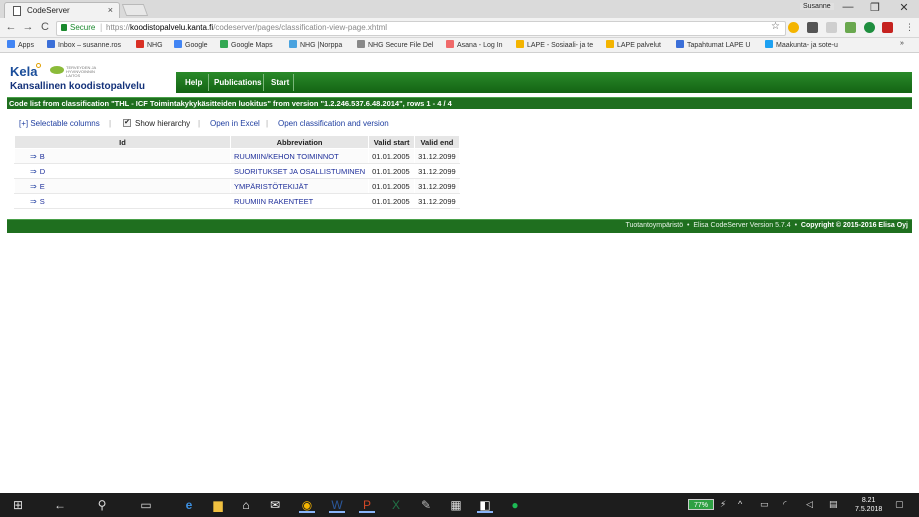  What do you see at coordinates (28, 27) in the screenshot?
I see `forward-icon: →` at bounding box center [28, 27].